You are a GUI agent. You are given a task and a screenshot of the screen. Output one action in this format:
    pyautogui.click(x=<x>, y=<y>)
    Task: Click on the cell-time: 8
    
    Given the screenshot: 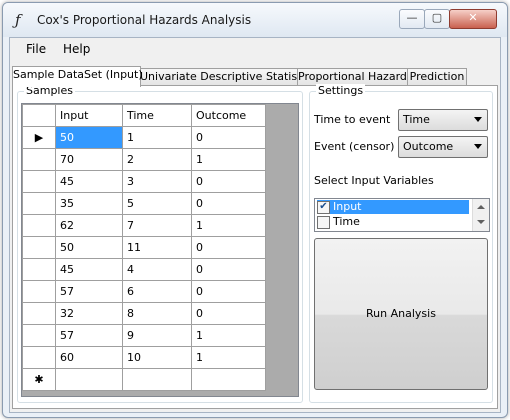 What is the action you would take?
    pyautogui.click(x=157, y=313)
    